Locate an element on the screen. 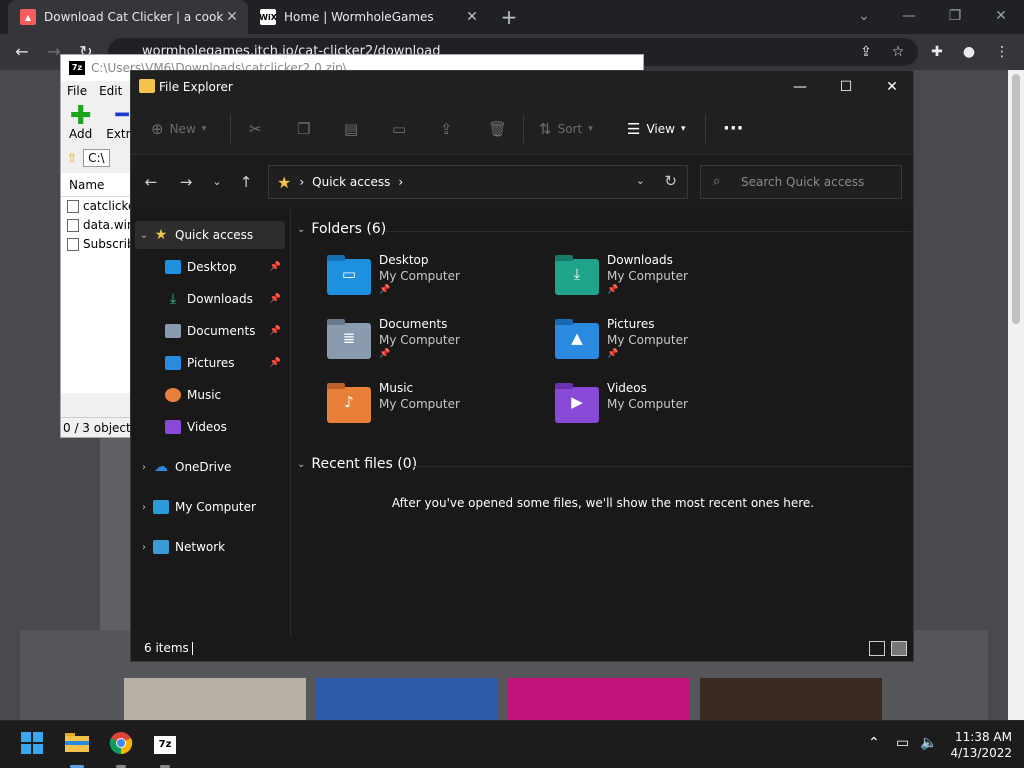 This screenshot has width=1024, height=768. nav-downloads: ⤓ Downloads 📌 is located at coordinates (210, 299).